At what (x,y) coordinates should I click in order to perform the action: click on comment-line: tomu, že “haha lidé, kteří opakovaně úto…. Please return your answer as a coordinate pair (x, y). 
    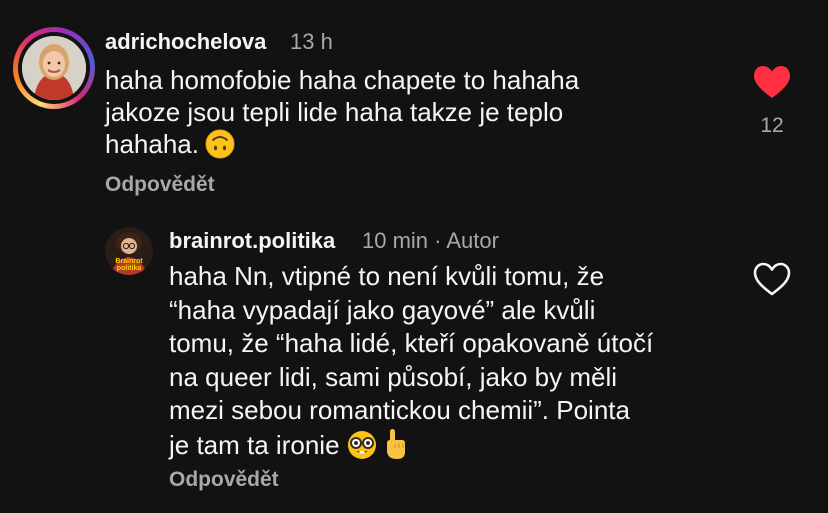
    Looking at the image, I should click on (411, 343).